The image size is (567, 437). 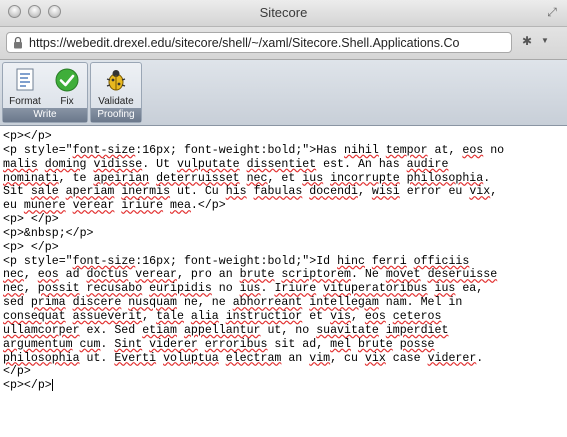 What do you see at coordinates (17, 372) in the screenshot?
I see `code-line: </p>` at bounding box center [17, 372].